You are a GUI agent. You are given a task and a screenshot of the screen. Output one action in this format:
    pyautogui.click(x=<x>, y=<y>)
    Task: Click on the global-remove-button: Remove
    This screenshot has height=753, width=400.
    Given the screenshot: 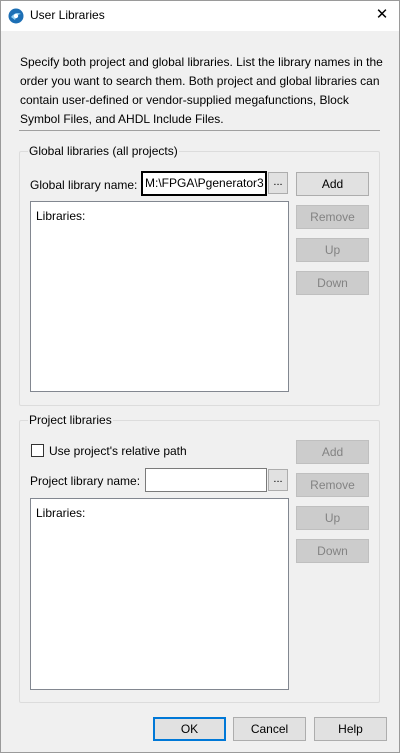 What is the action you would take?
    pyautogui.click(x=332, y=217)
    